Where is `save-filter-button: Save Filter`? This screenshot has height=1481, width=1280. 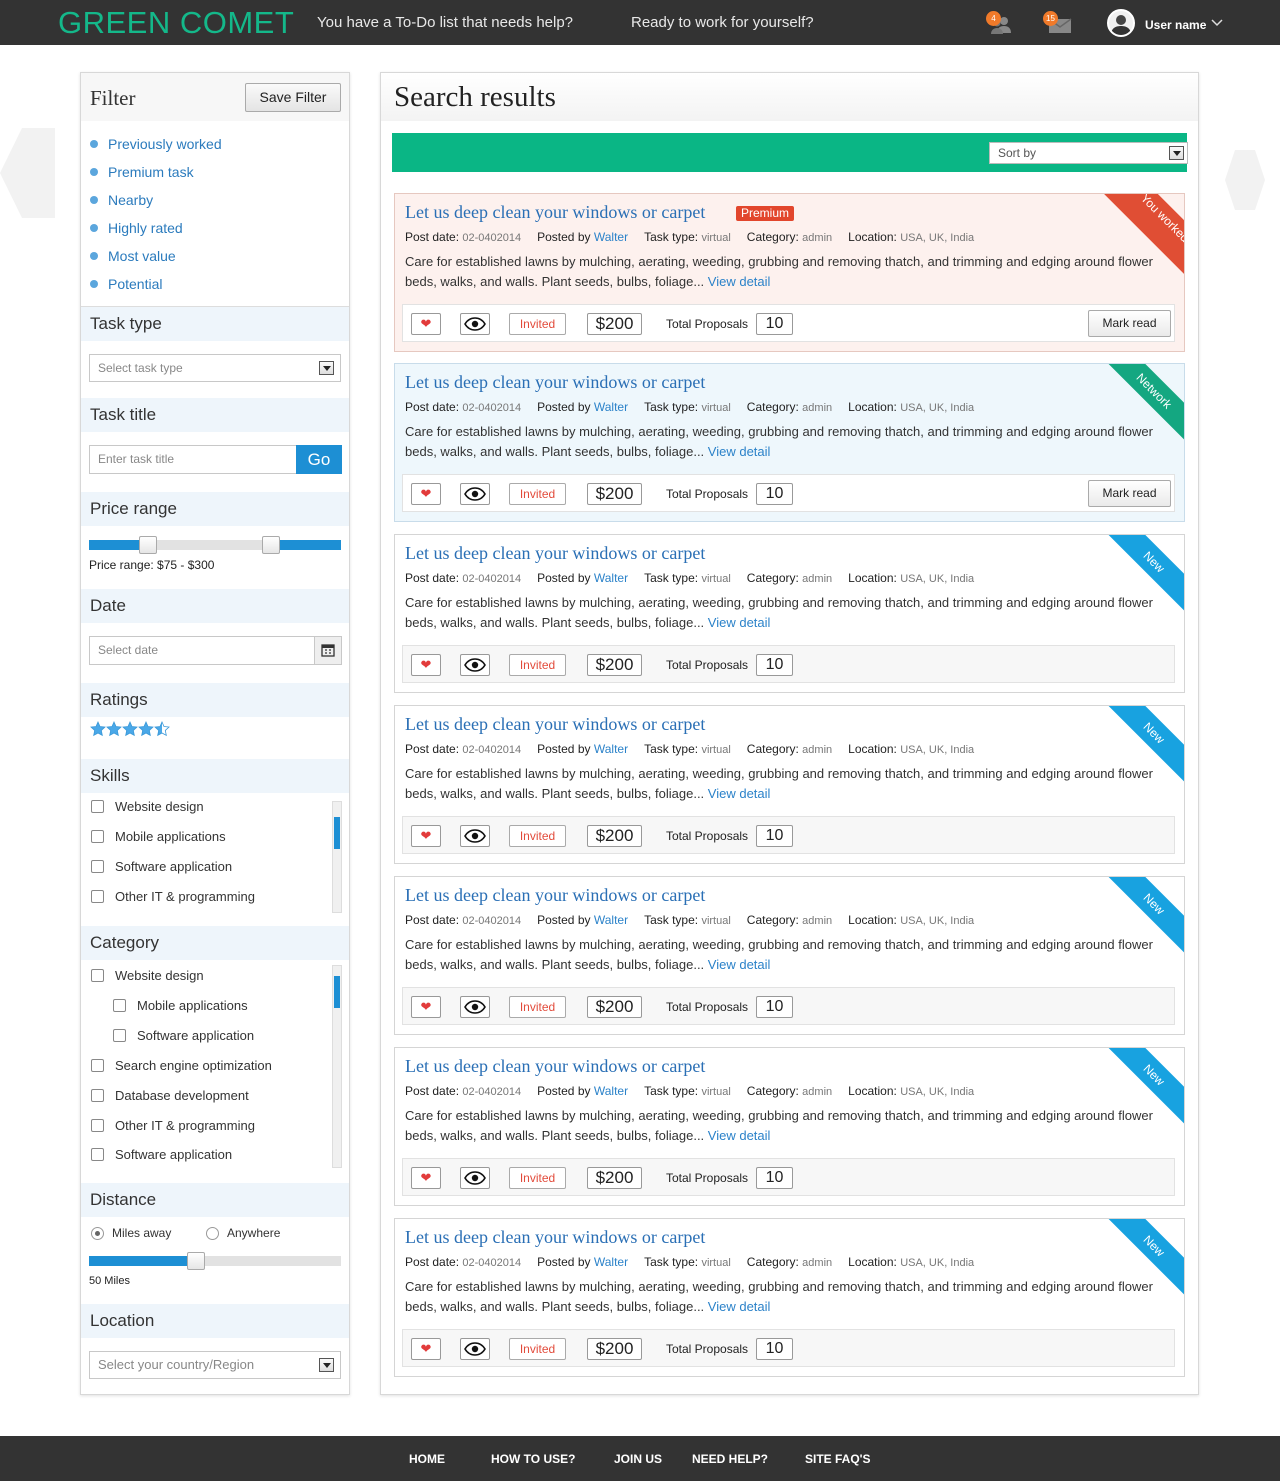
save-filter-button: Save Filter is located at coordinates (293, 97).